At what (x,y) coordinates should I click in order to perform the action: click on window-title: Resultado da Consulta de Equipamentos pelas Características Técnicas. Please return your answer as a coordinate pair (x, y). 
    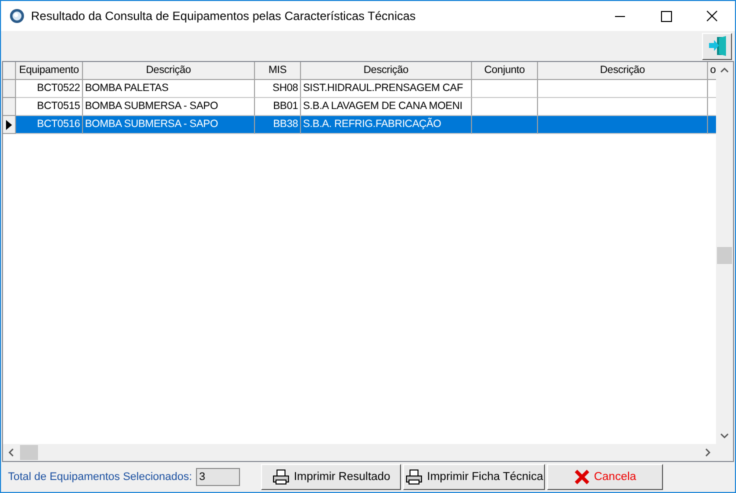
    Looking at the image, I should click on (224, 16).